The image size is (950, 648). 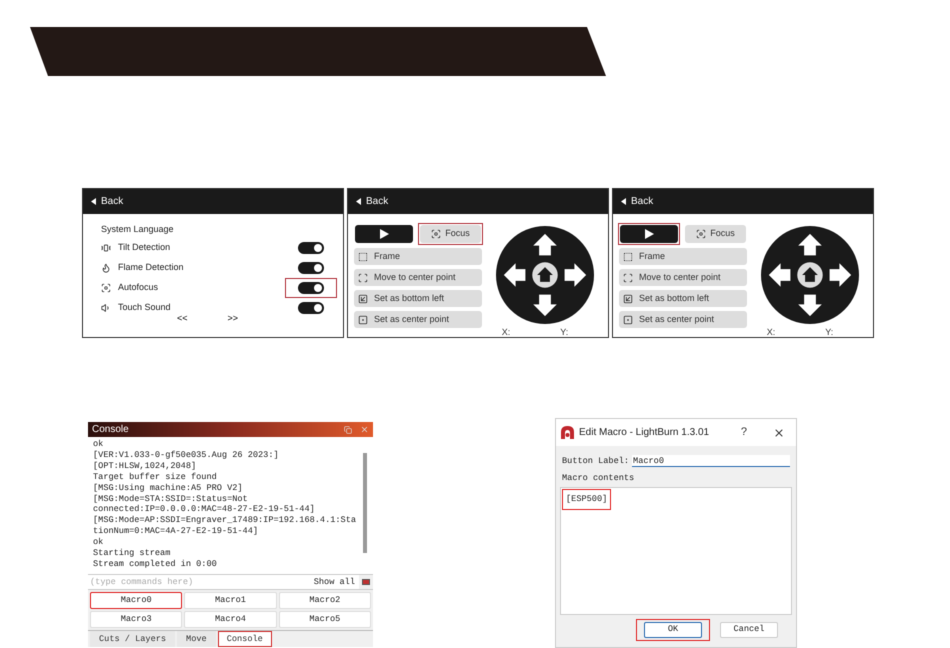 I want to click on console-line: [VER:V1.033-0-gf50e035.Aug 26 2023:], so click(x=186, y=455).